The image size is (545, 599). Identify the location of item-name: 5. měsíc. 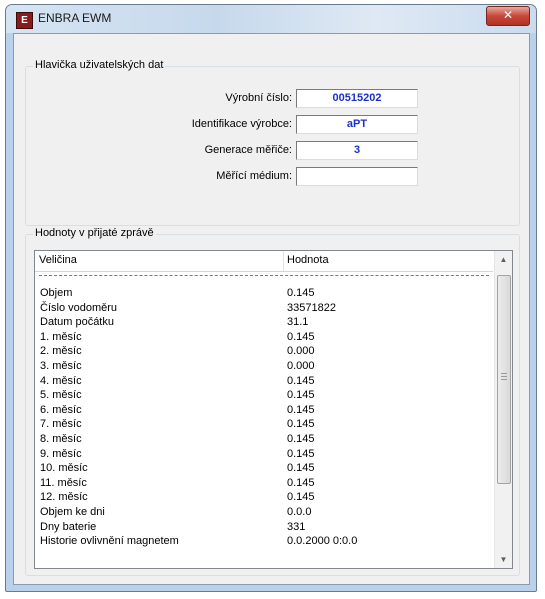
(61, 395).